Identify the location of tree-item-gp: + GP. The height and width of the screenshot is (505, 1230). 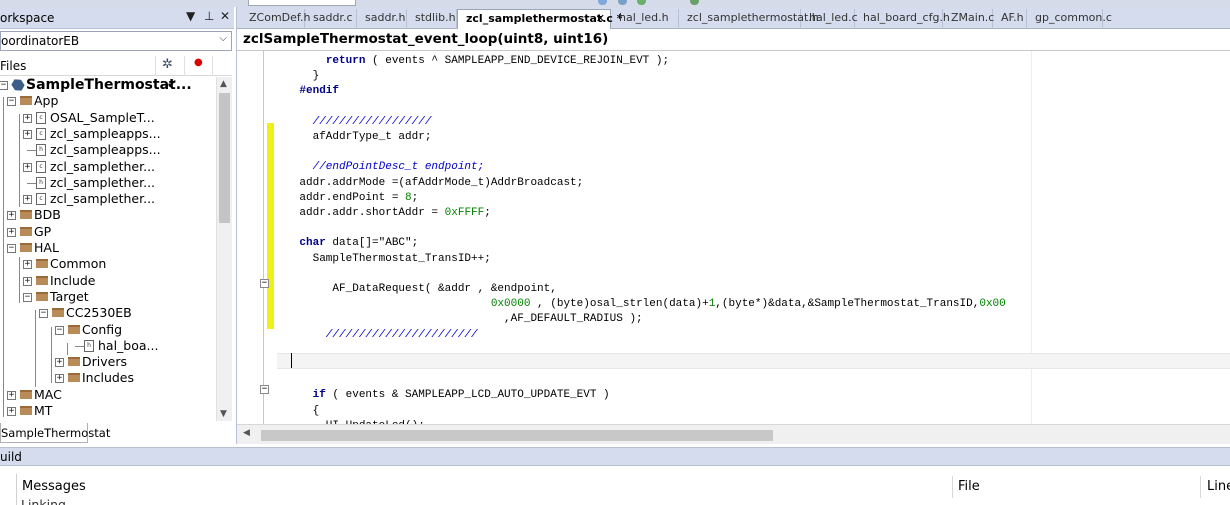
(108, 232).